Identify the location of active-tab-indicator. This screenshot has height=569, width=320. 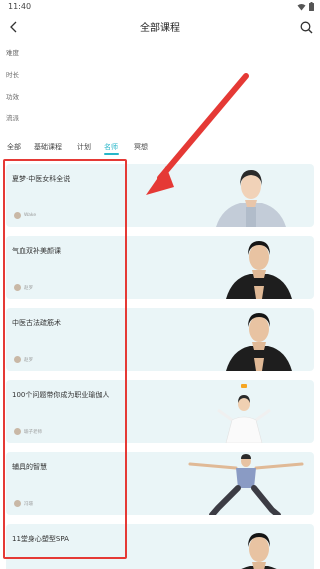
(111, 154).